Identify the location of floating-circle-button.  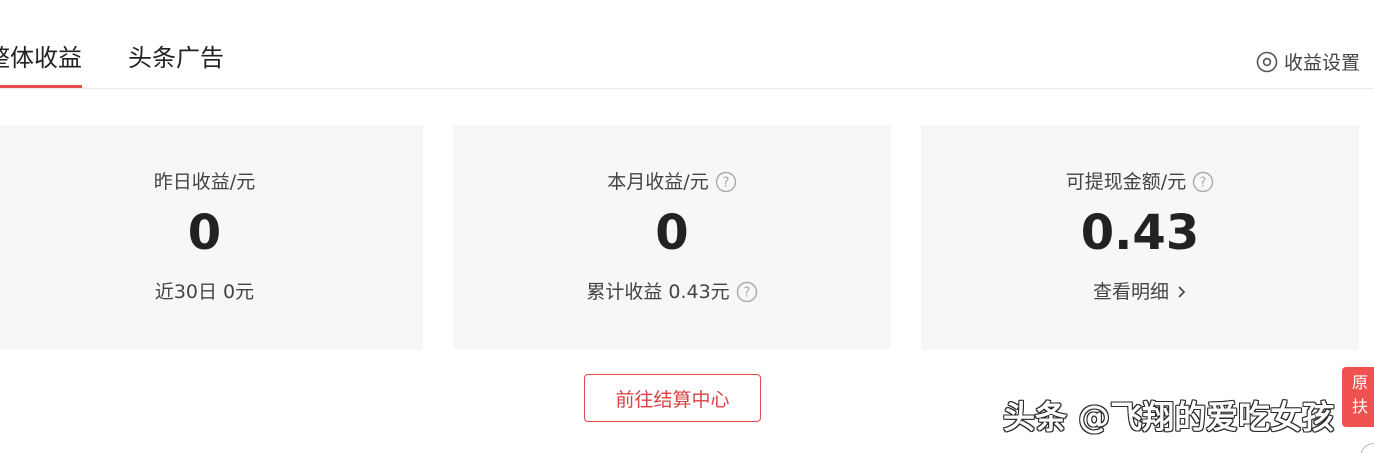
(1367, 448).